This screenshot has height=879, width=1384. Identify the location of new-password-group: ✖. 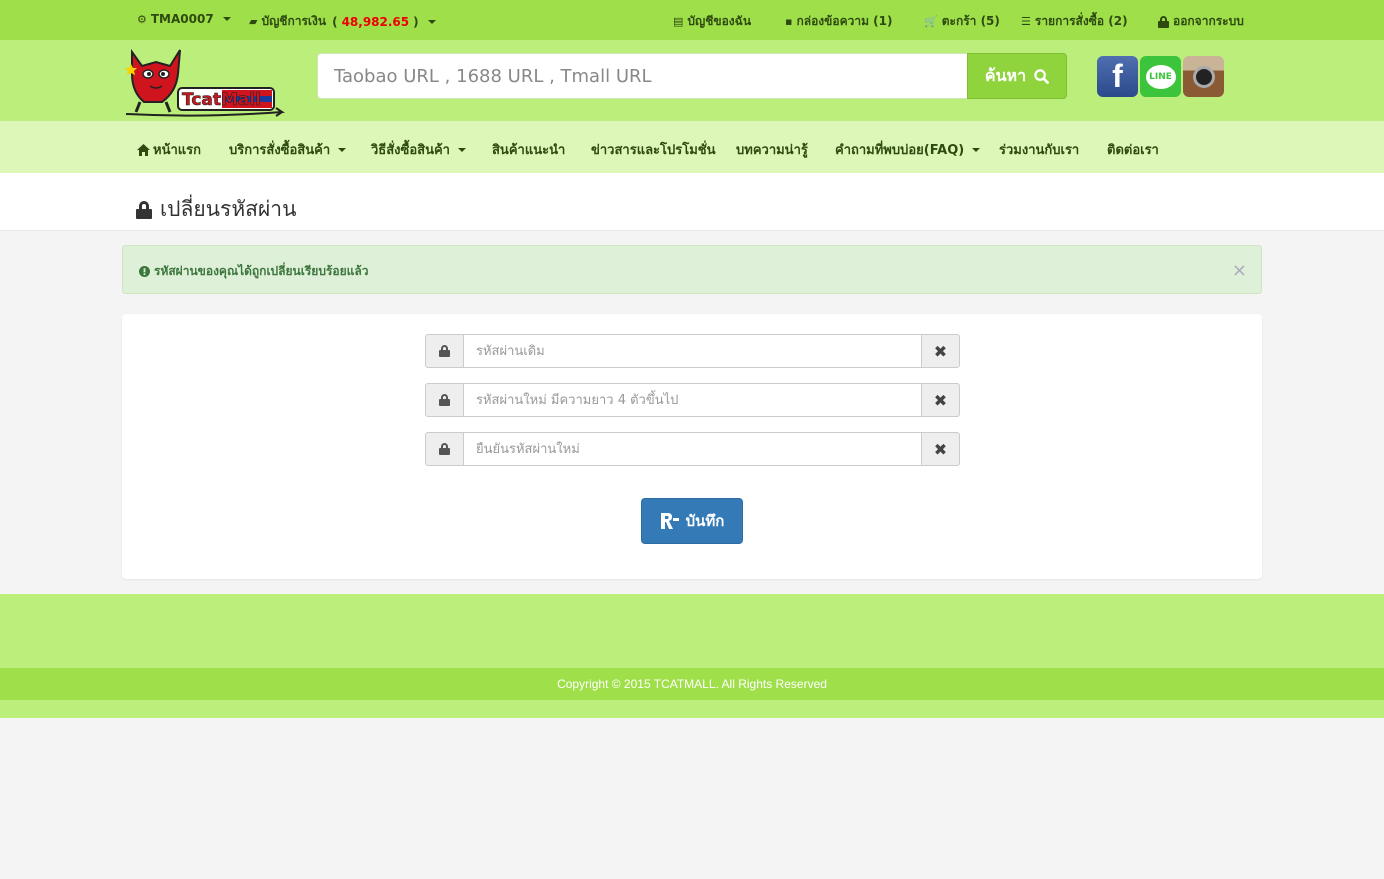
(692, 400).